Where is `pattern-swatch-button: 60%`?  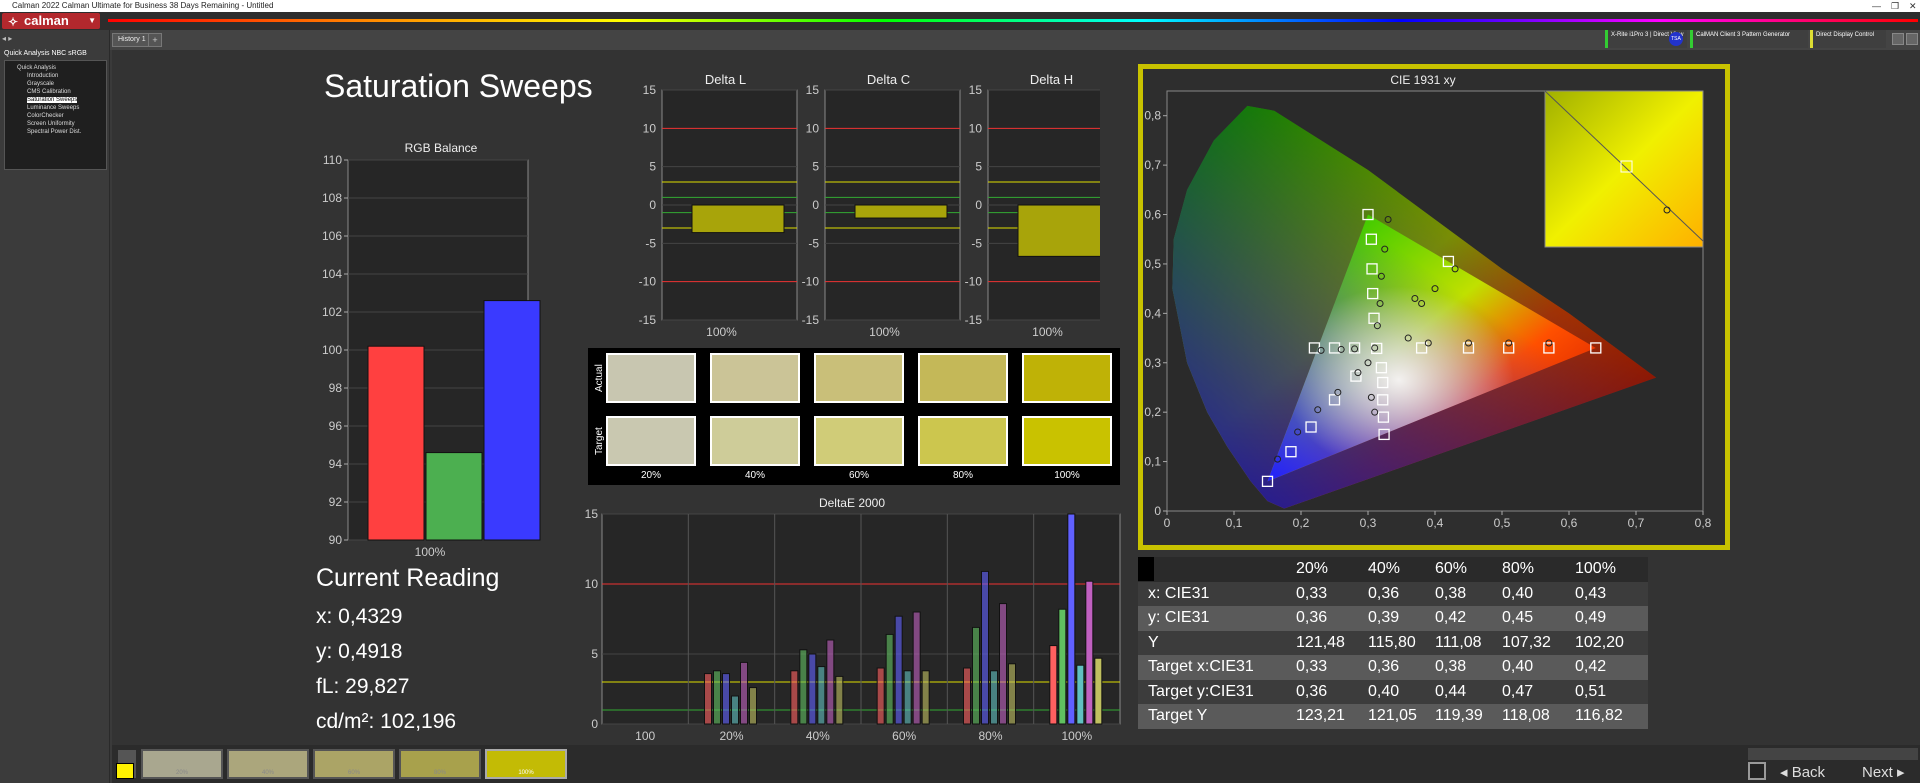
pattern-swatch-button: 60% is located at coordinates (354, 764).